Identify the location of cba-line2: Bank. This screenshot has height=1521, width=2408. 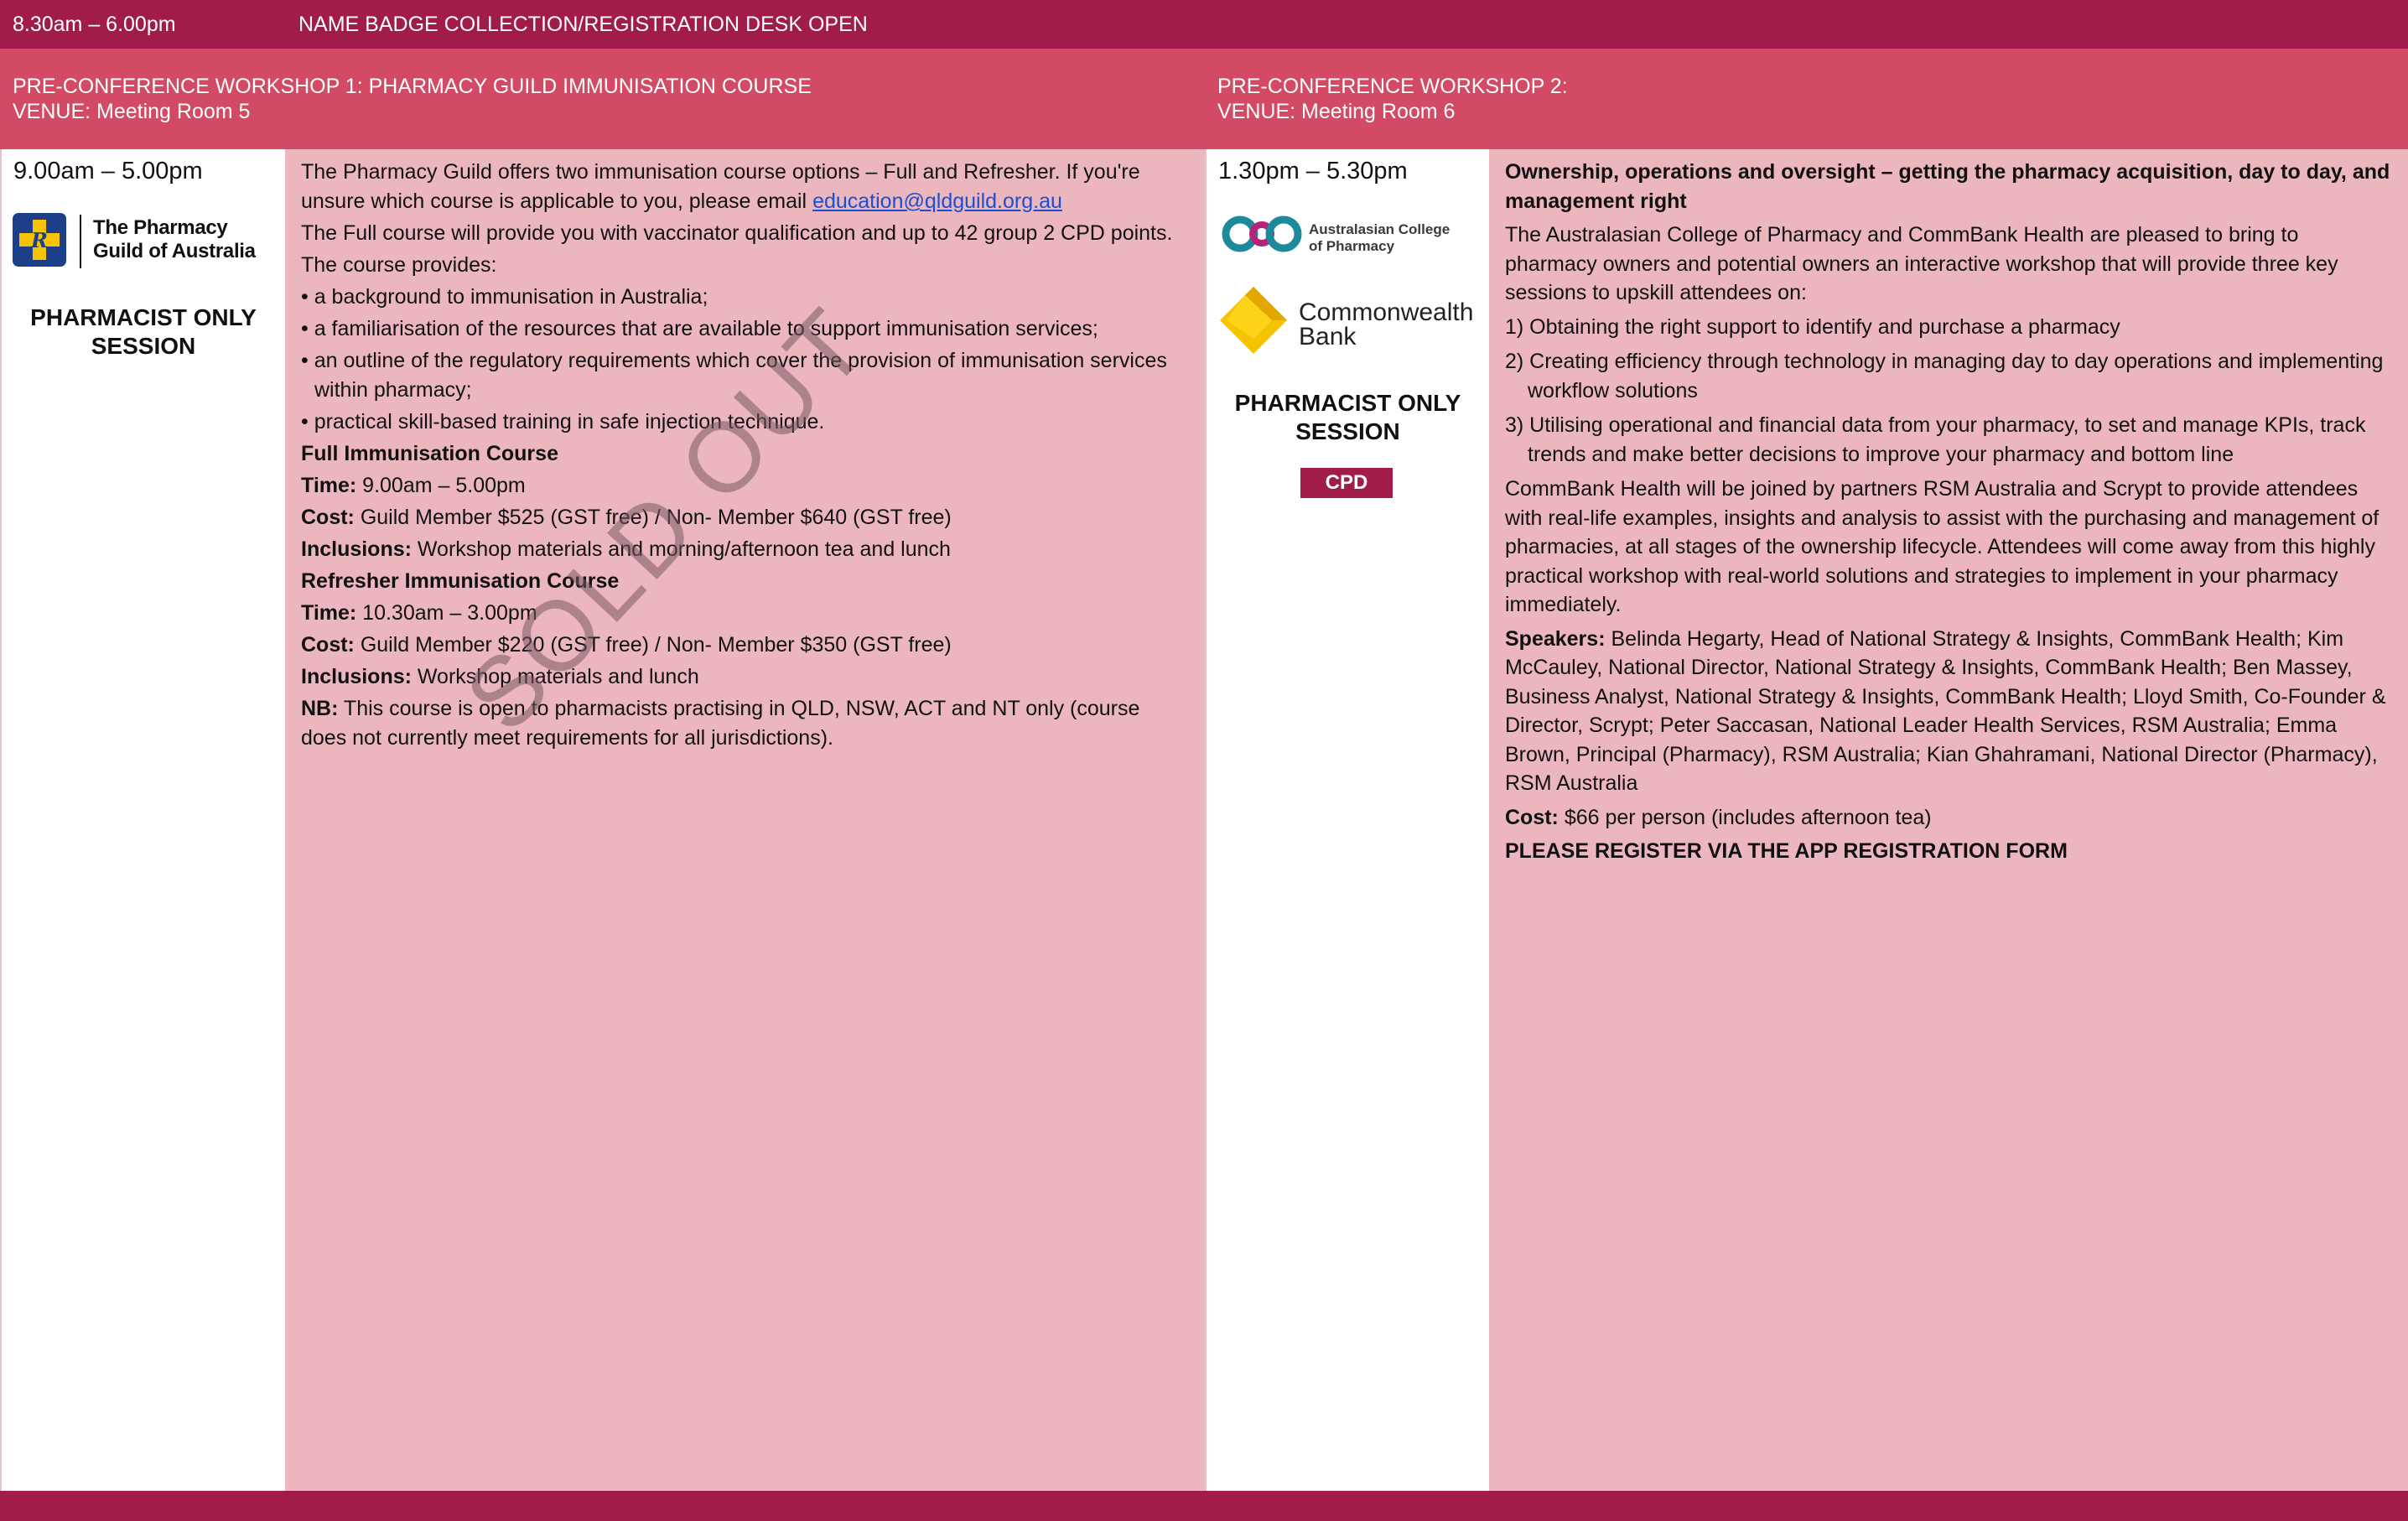
(1328, 336).